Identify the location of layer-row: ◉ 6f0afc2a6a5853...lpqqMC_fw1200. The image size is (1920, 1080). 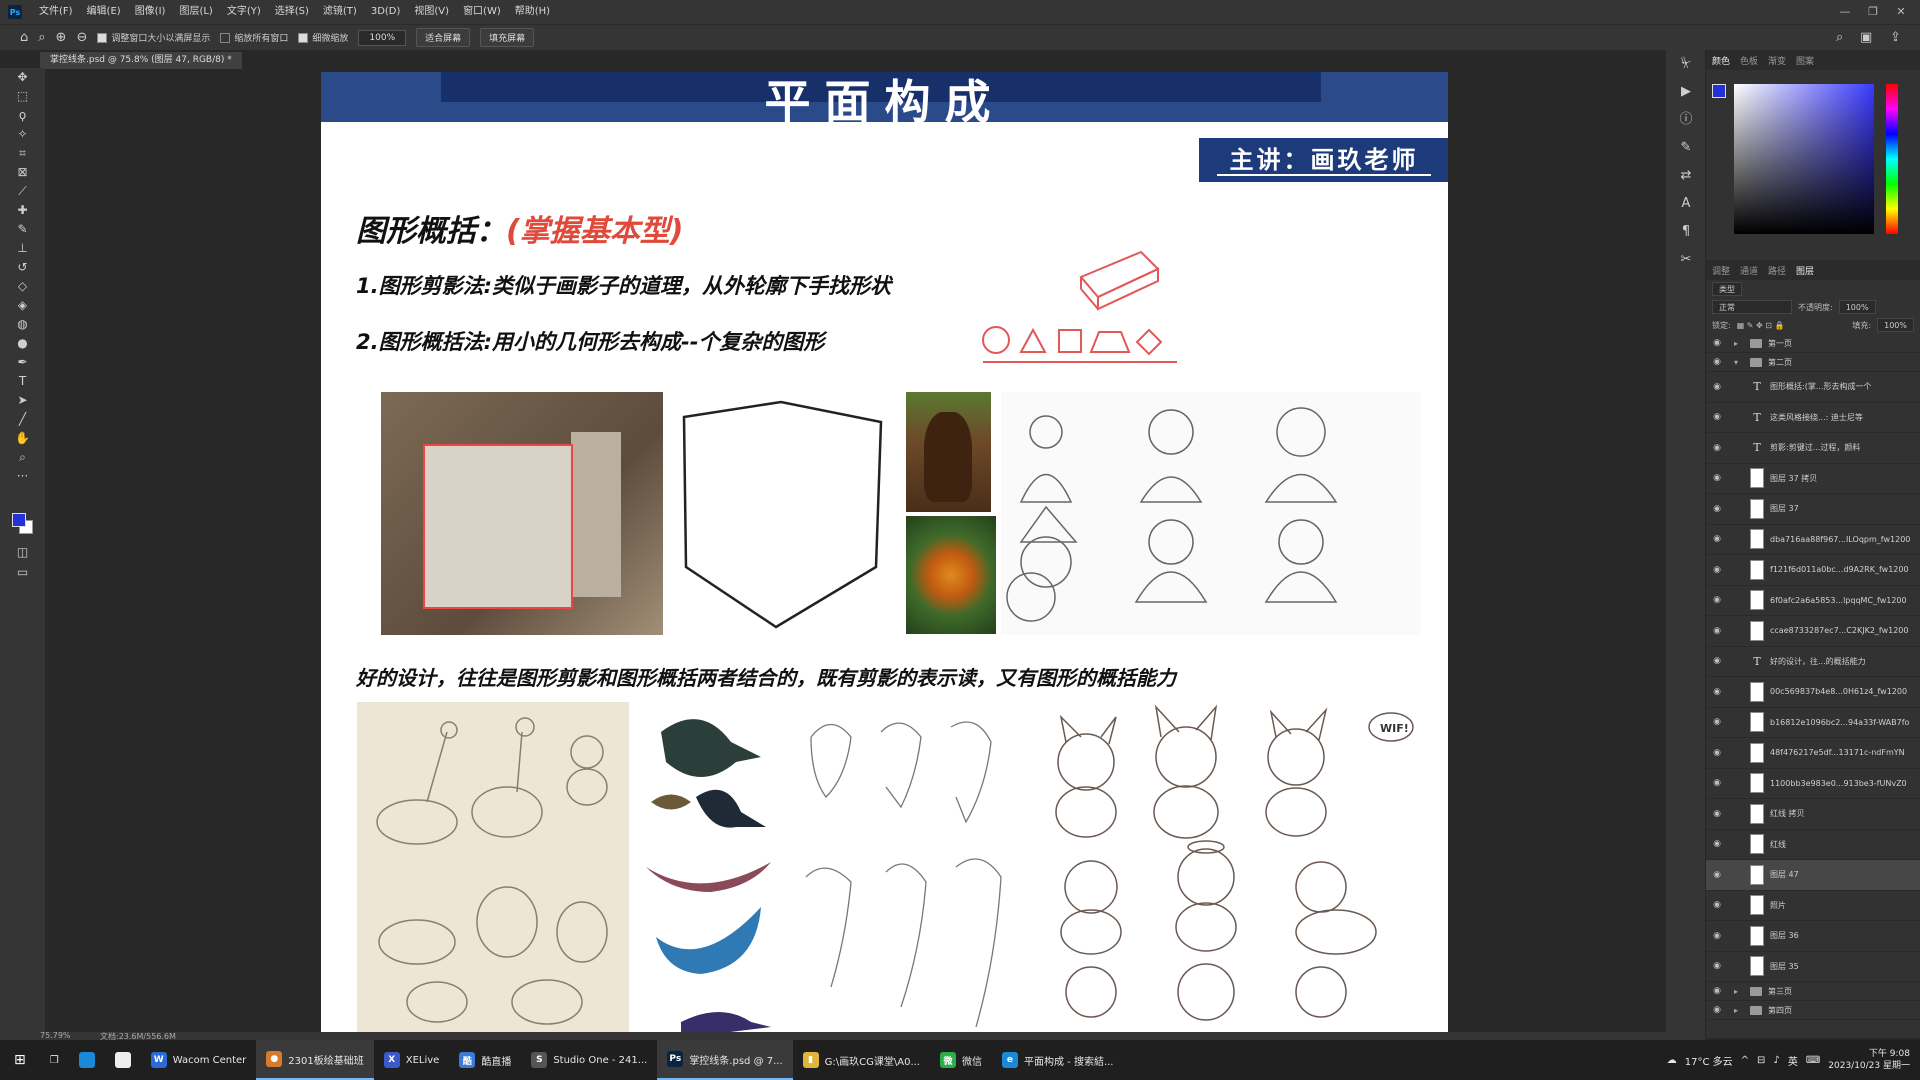
(1813, 601).